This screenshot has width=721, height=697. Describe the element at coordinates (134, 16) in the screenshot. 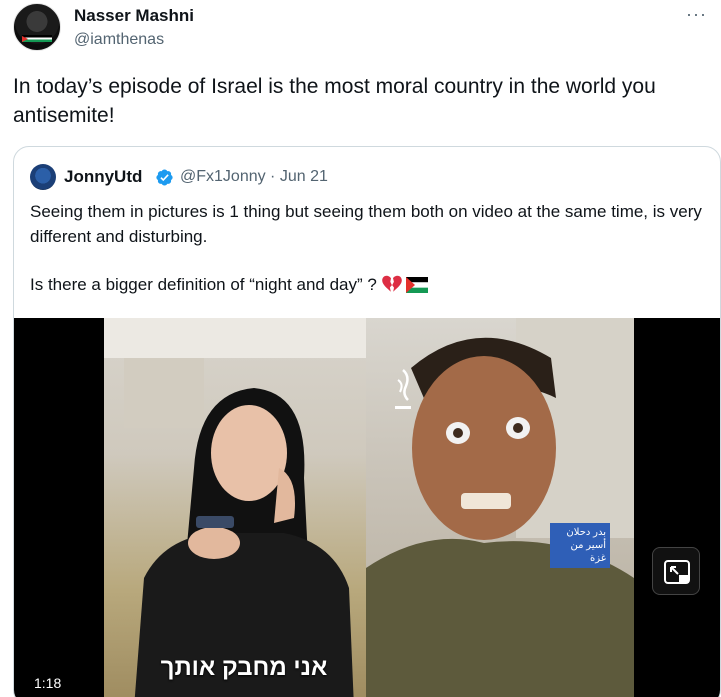

I see `author-name: Nasser Mashni` at that location.